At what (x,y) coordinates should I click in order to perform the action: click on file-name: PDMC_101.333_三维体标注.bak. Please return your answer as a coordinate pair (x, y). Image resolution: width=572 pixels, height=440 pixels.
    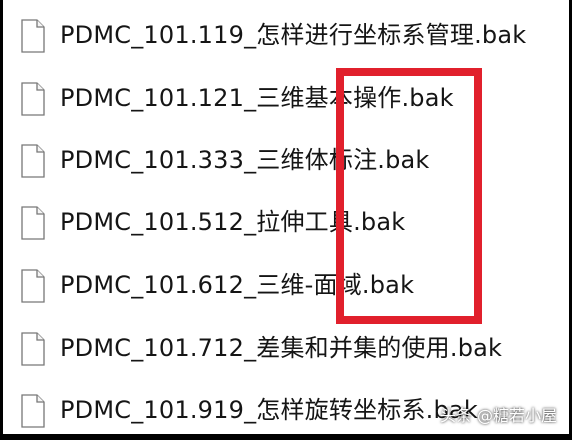
    Looking at the image, I should click on (245, 160).